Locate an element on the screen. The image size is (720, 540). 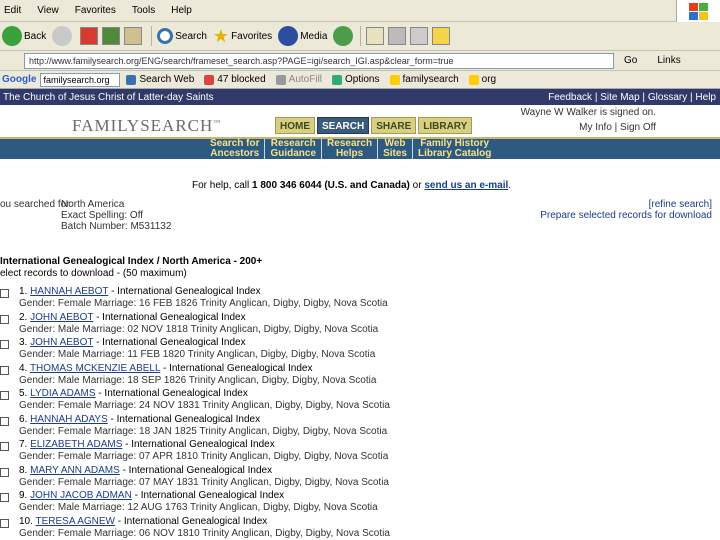
top-links: Feedback | Site Map | Glossary | Help is located at coordinates (632, 97).